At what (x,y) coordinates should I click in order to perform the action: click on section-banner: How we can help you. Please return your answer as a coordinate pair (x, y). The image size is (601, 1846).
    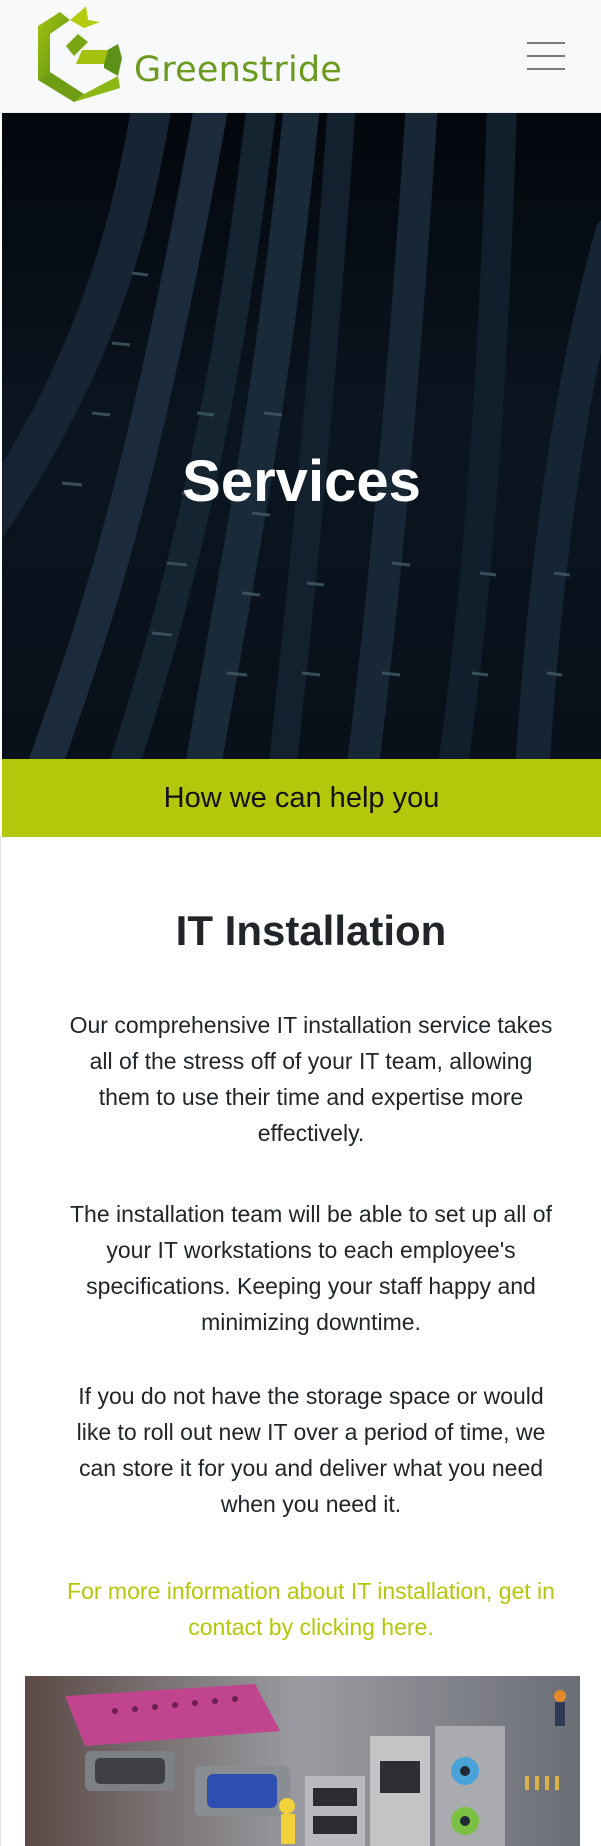
    Looking at the image, I should click on (301, 798).